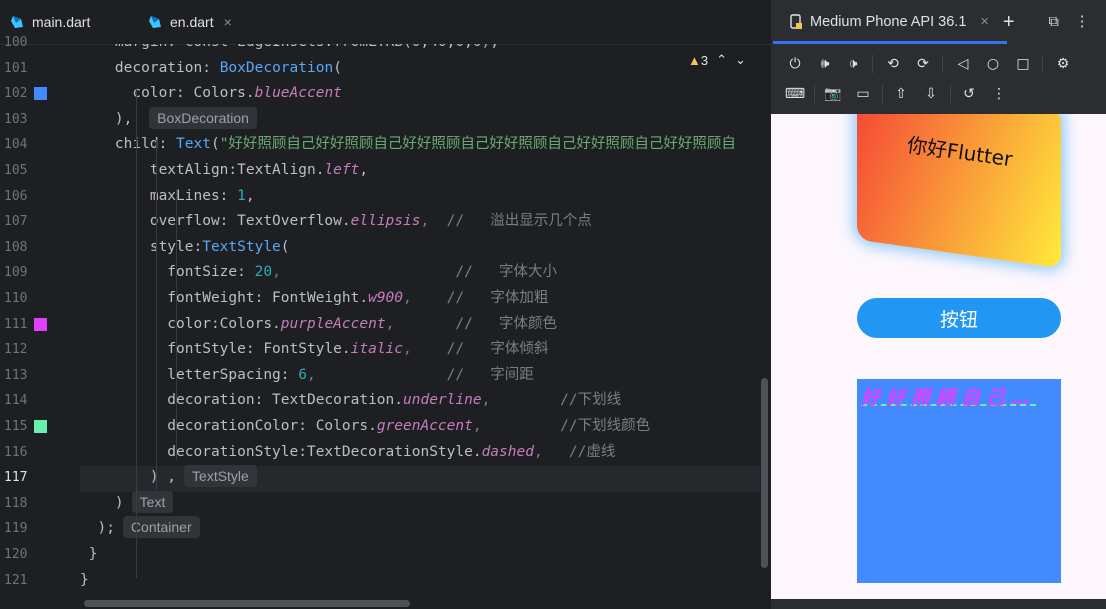 Image resolution: width=1106 pixels, height=609 pixels. I want to click on emulator-toolbar: ⏻ 🕪 🕩 ⟲ ⟳ ◁ ○ □ ⚙ ⌨ 📷 ▭ ⇧ ⇩ ↺ ⋮, so click(938, 81).